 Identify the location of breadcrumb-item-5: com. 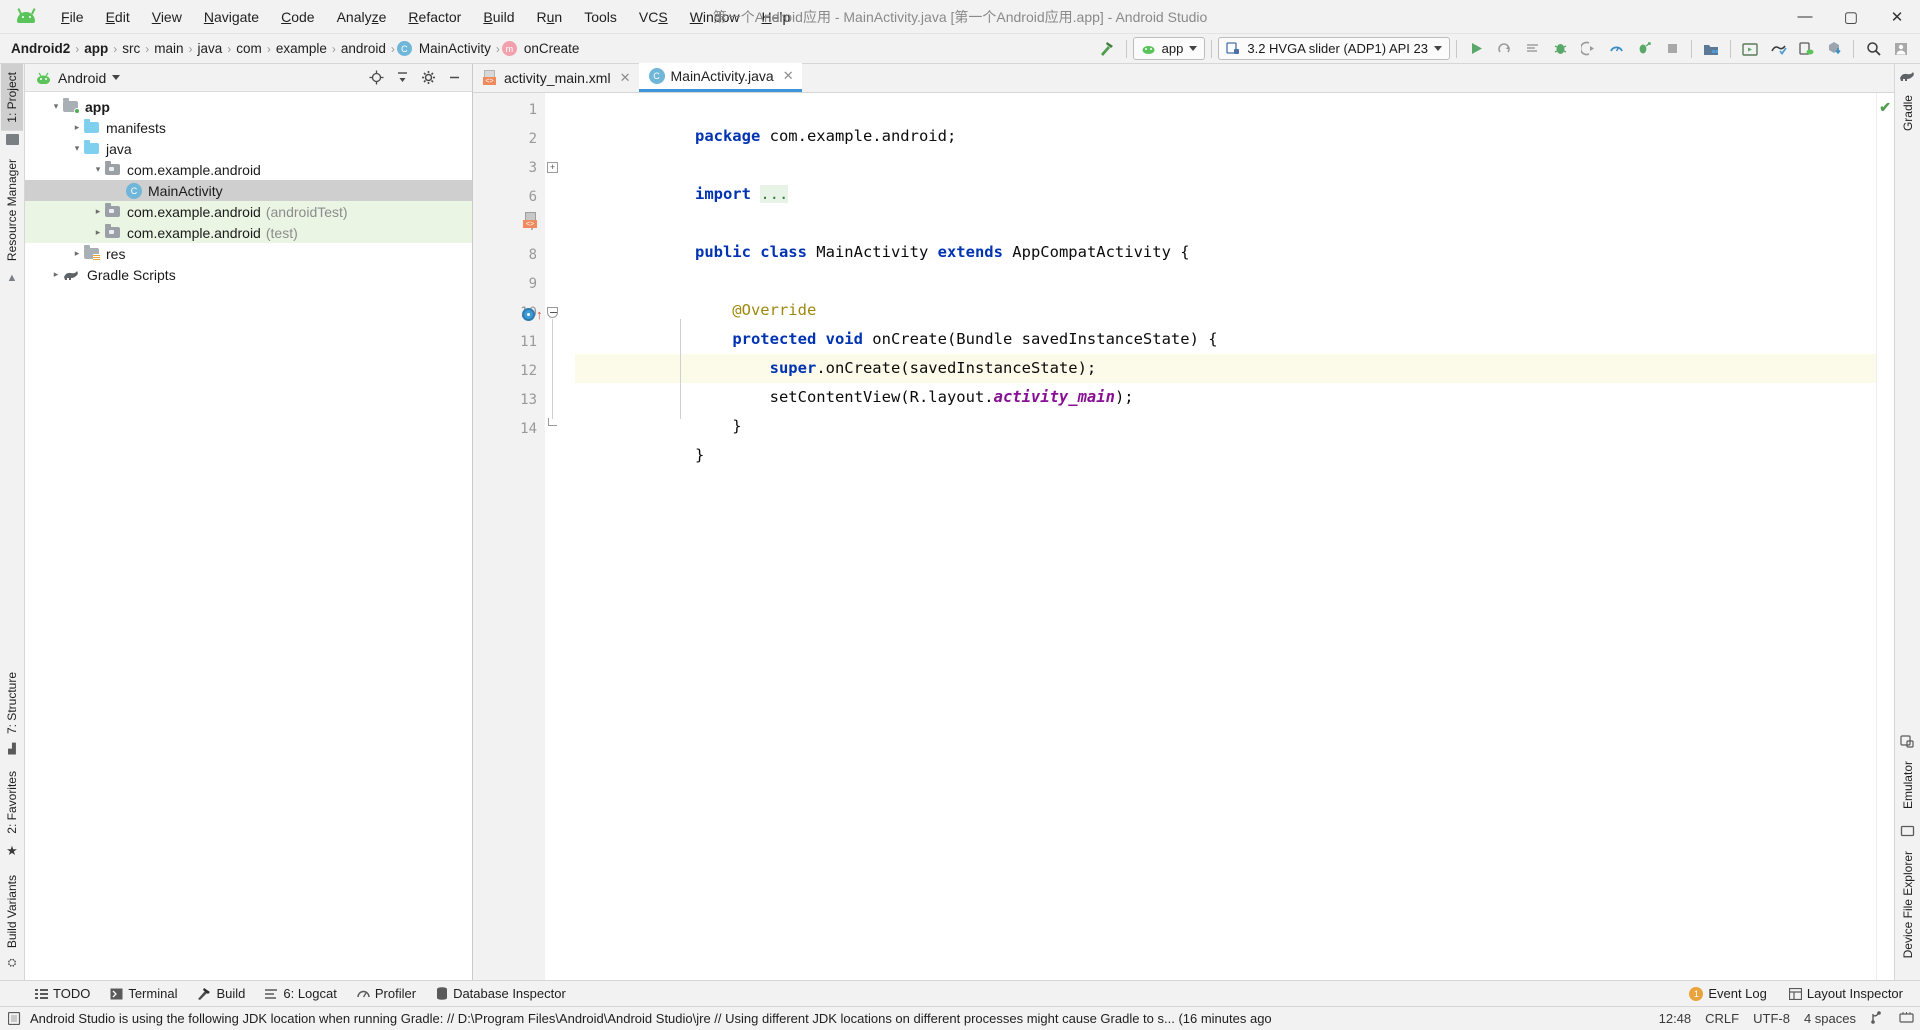
(249, 48).